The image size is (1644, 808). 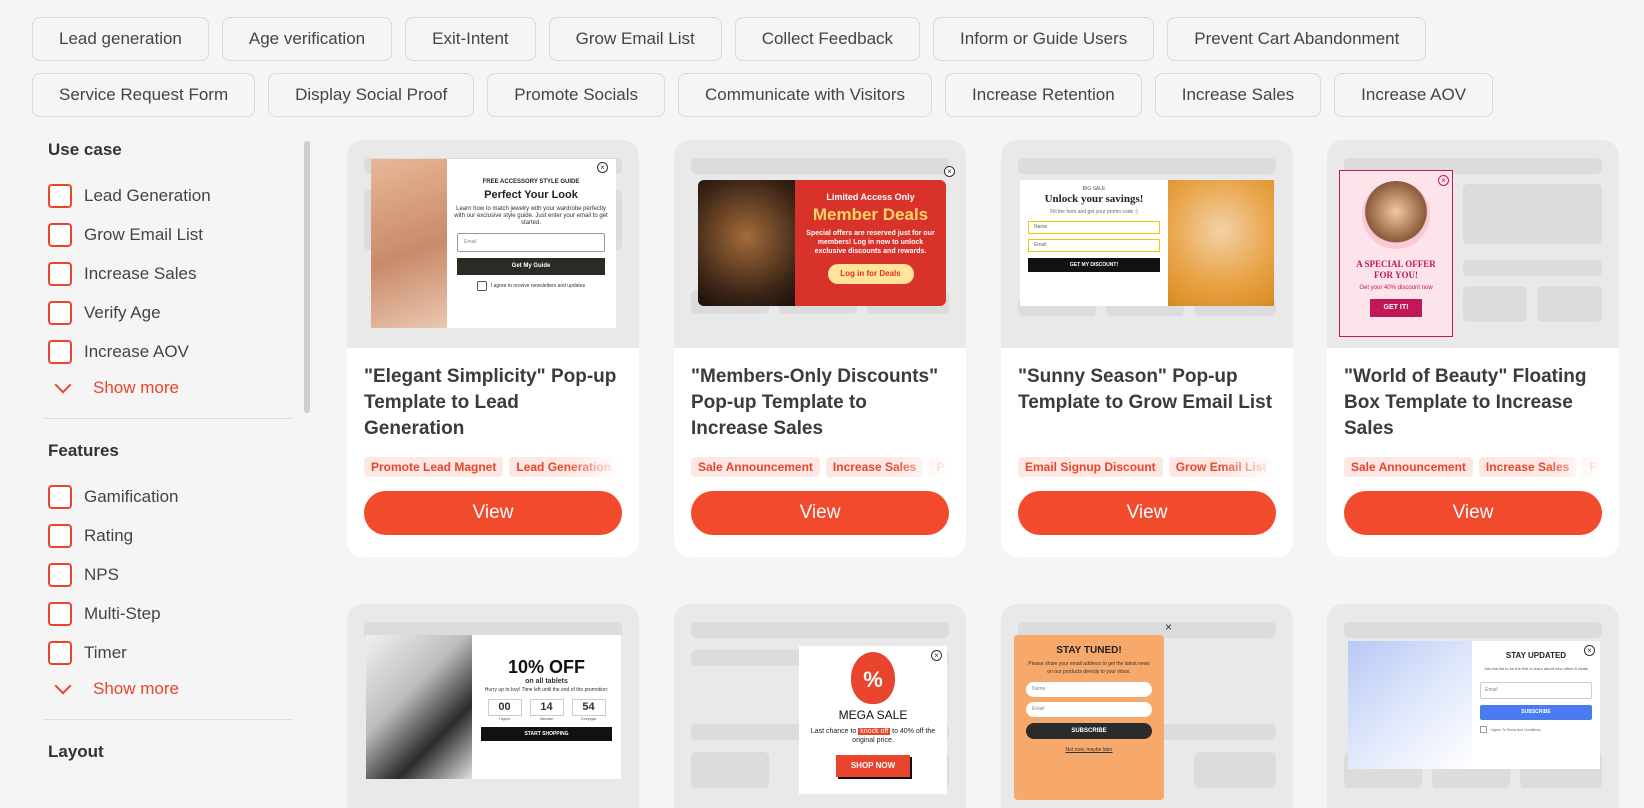 I want to click on login-button: Log in for Deals, so click(x=870, y=274).